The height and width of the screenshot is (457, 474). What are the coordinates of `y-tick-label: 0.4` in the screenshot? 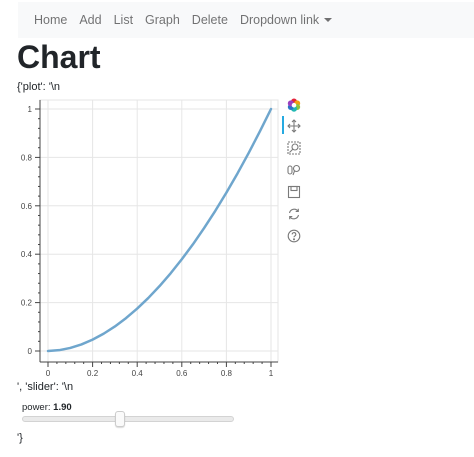 It's located at (27, 254).